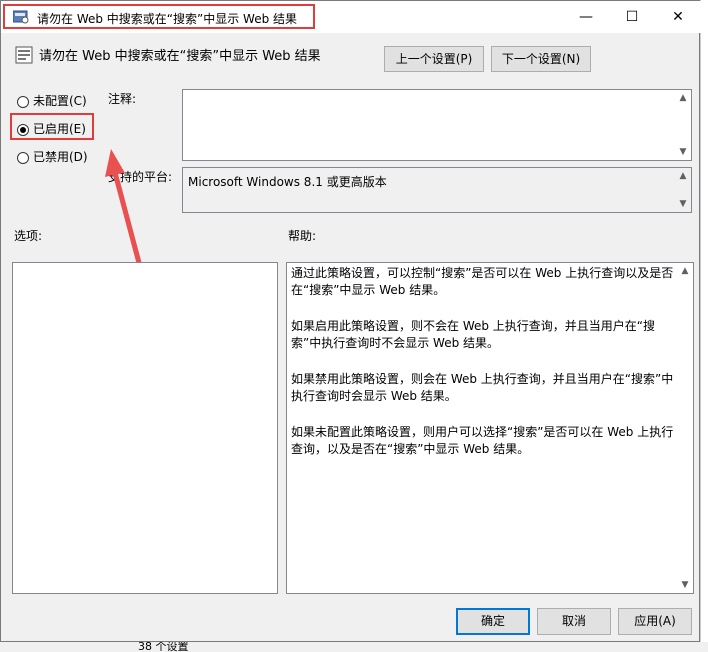 Image resolution: width=708 pixels, height=652 pixels. I want to click on policy-name: 请勿在 Web 中搜索或在“搜索”中显示 Web 结果, so click(180, 56).